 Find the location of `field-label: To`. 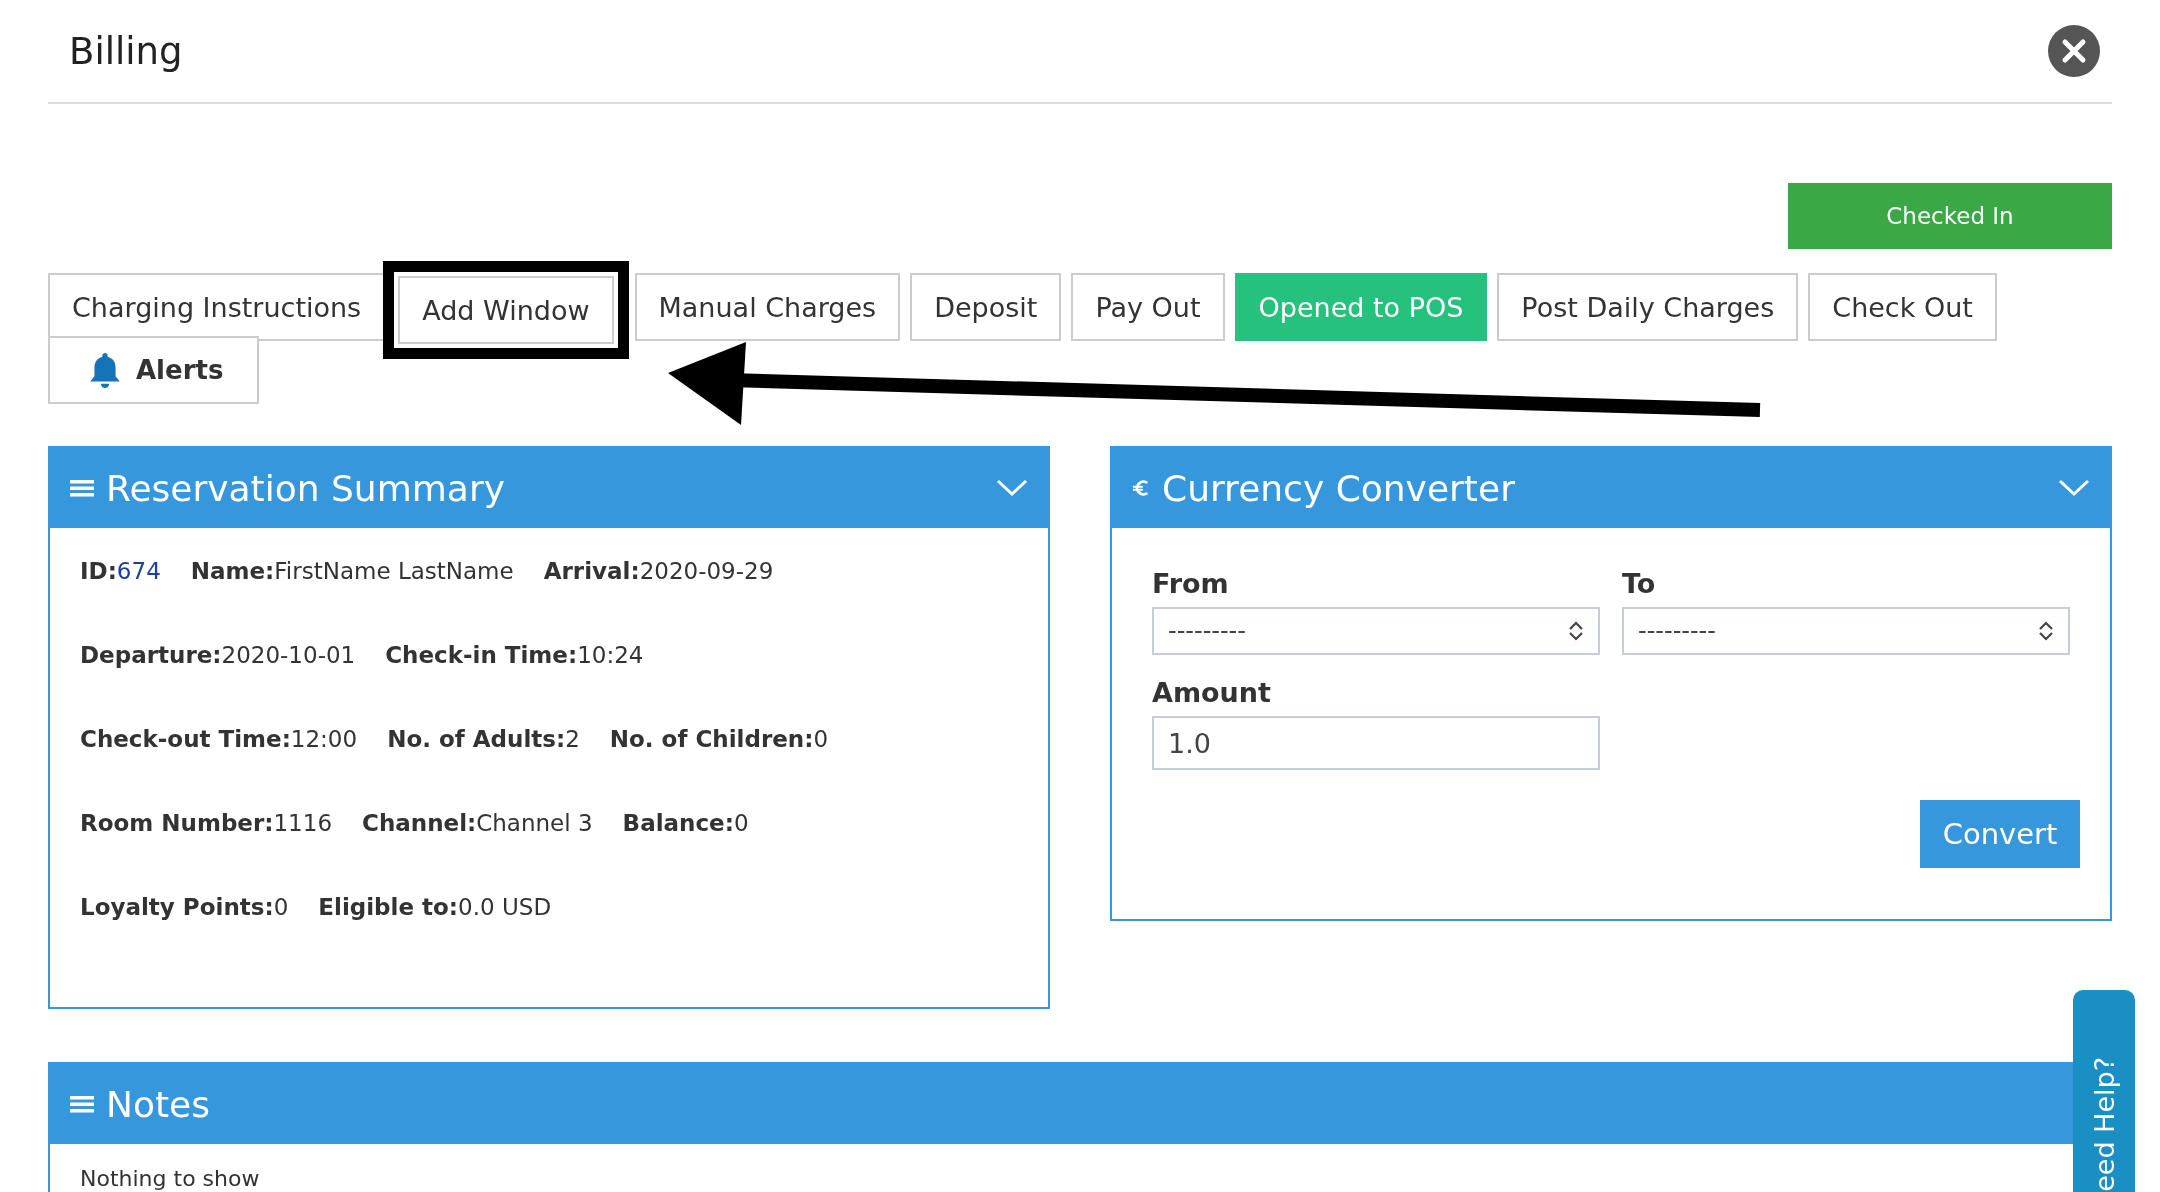

field-label: To is located at coordinates (1639, 583).